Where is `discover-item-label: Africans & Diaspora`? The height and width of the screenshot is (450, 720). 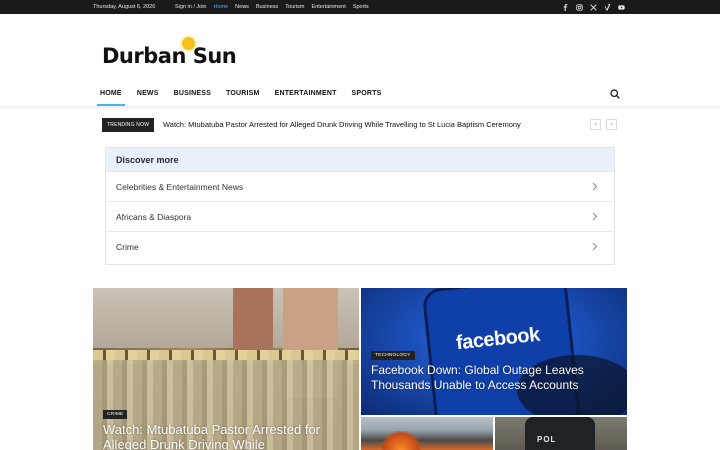
discover-item-label: Africans & Diaspora is located at coordinates (154, 217).